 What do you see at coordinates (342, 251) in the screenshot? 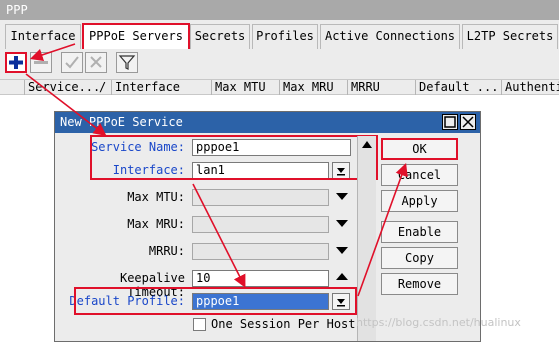
I see `mrru-expand-icon` at bounding box center [342, 251].